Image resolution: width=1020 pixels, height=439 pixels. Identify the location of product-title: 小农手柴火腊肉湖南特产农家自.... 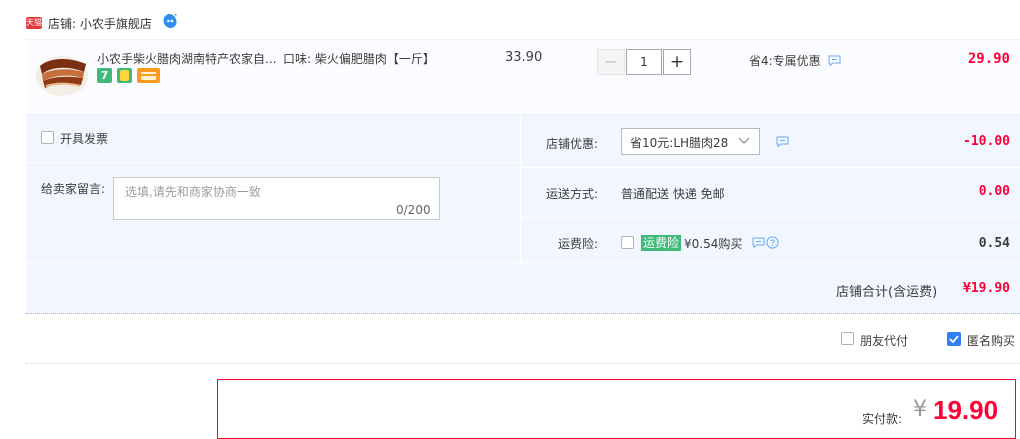
(186, 58).